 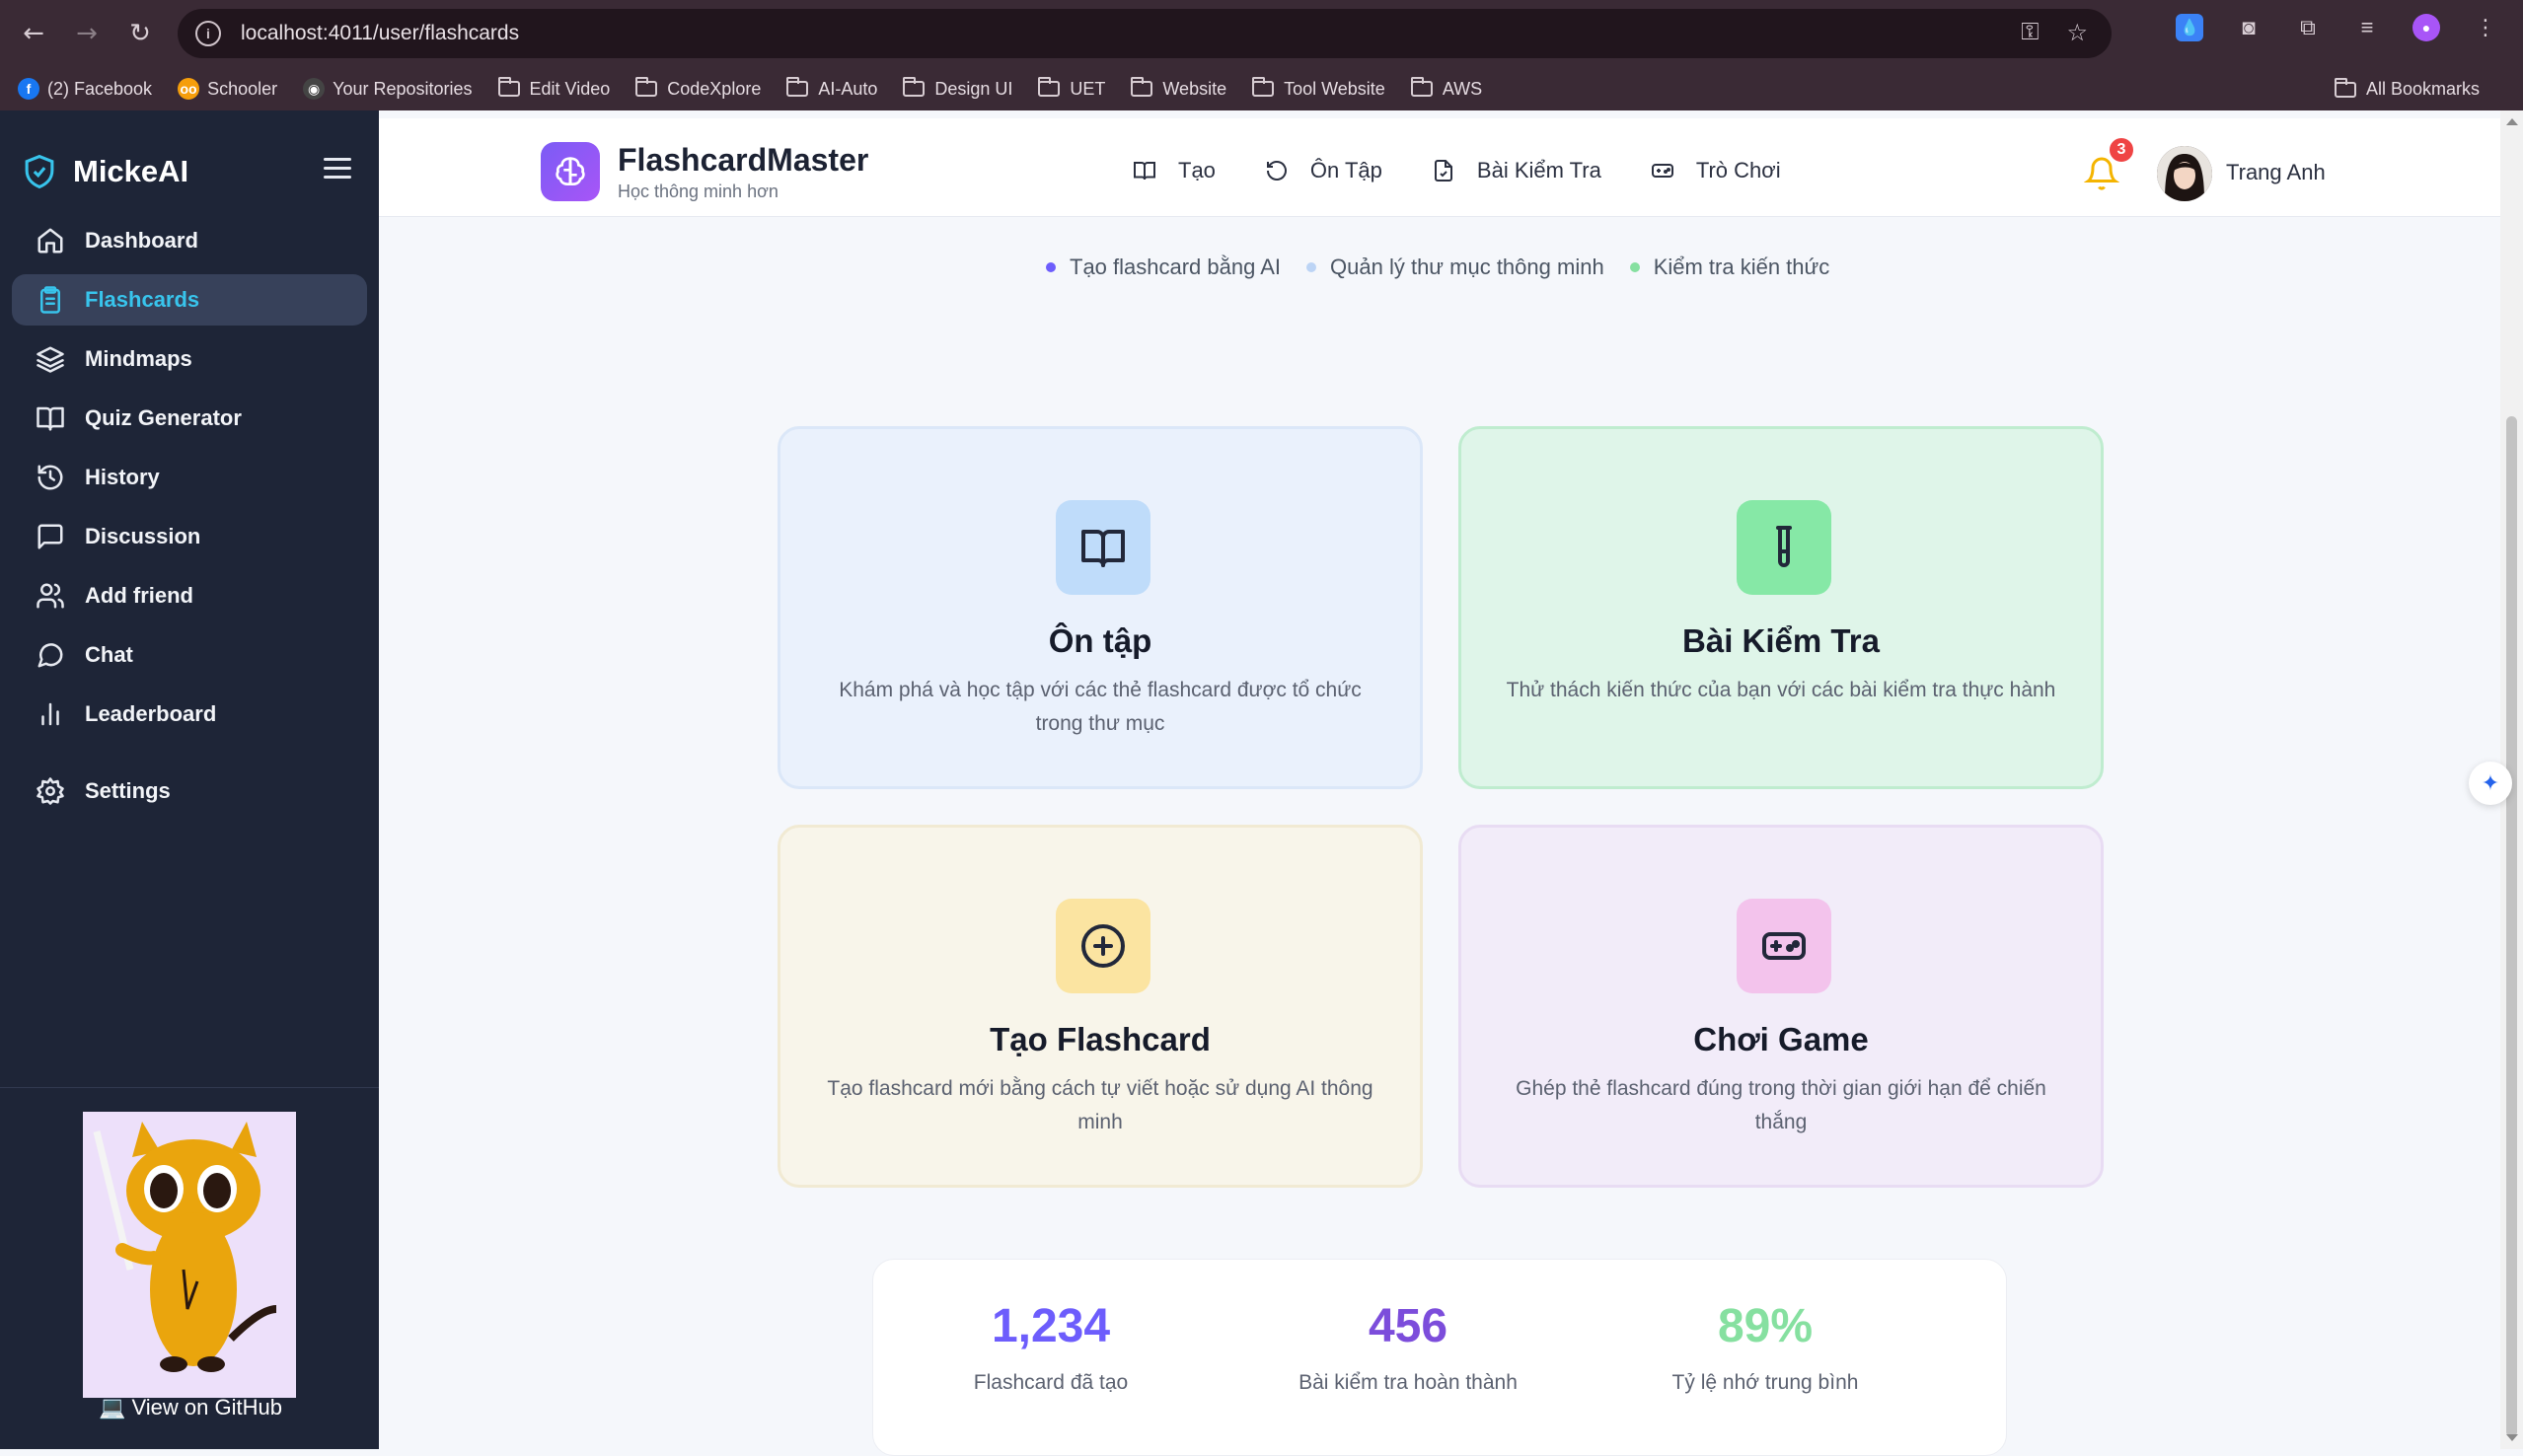 What do you see at coordinates (189, 595) in the screenshot?
I see `sidebar-item-add-friend: Add friend` at bounding box center [189, 595].